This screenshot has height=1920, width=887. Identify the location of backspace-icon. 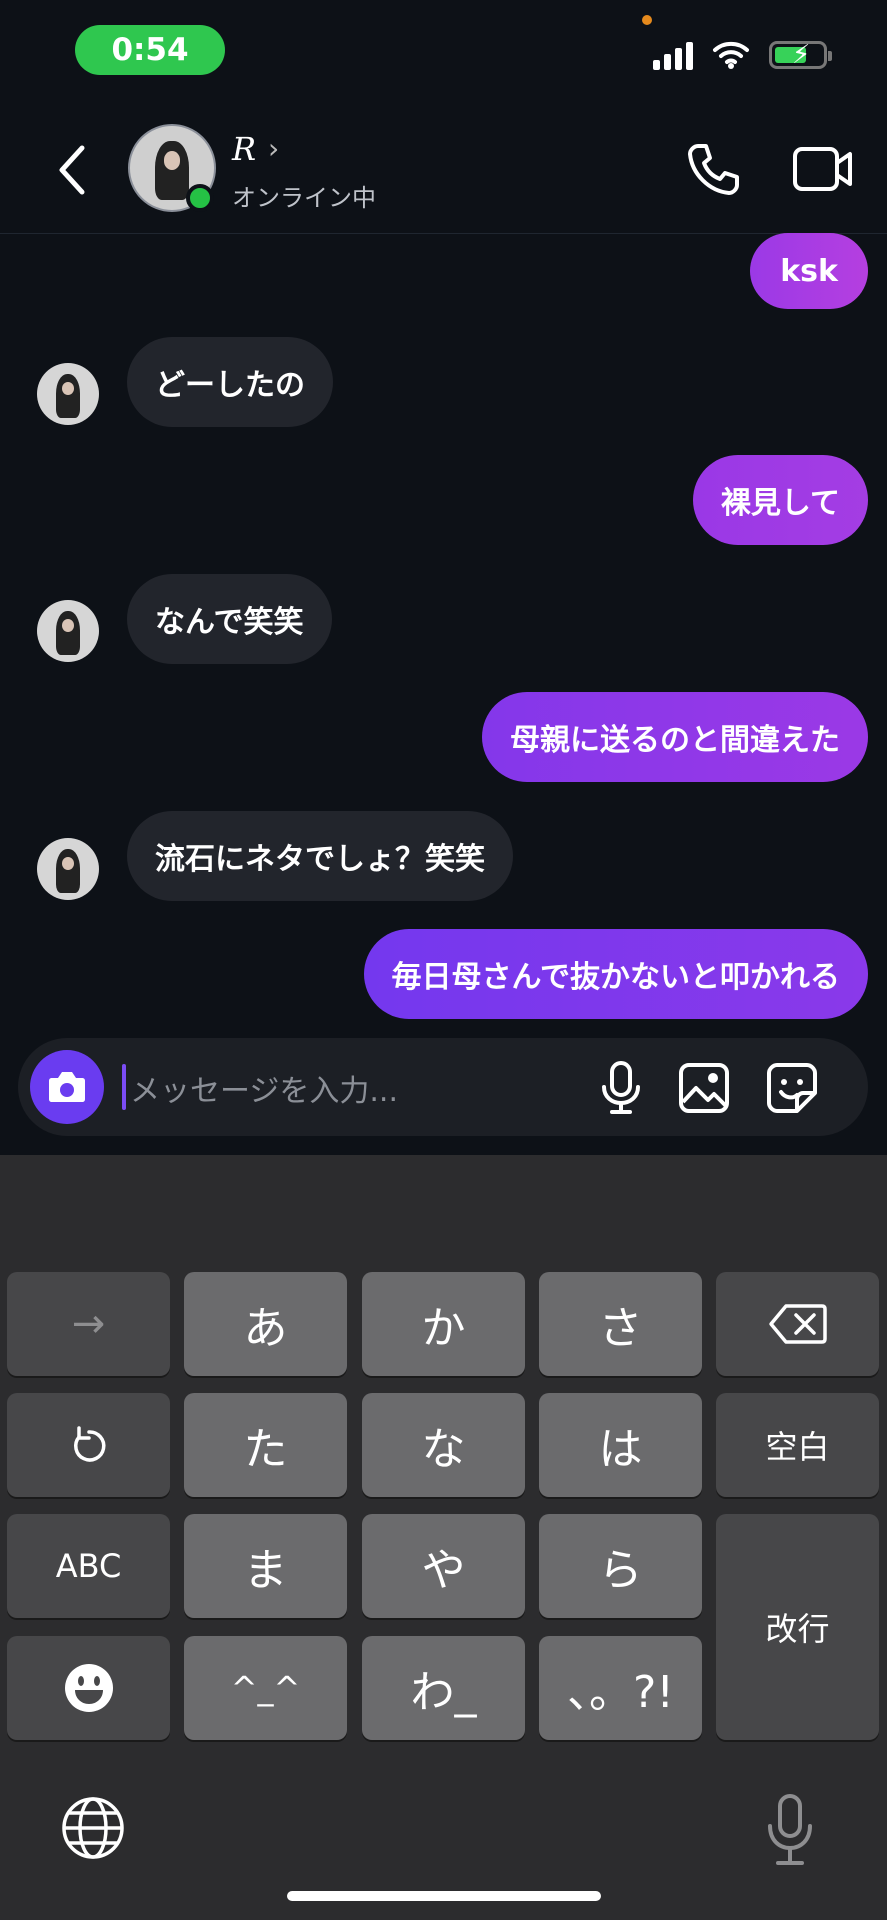
(797, 1324).